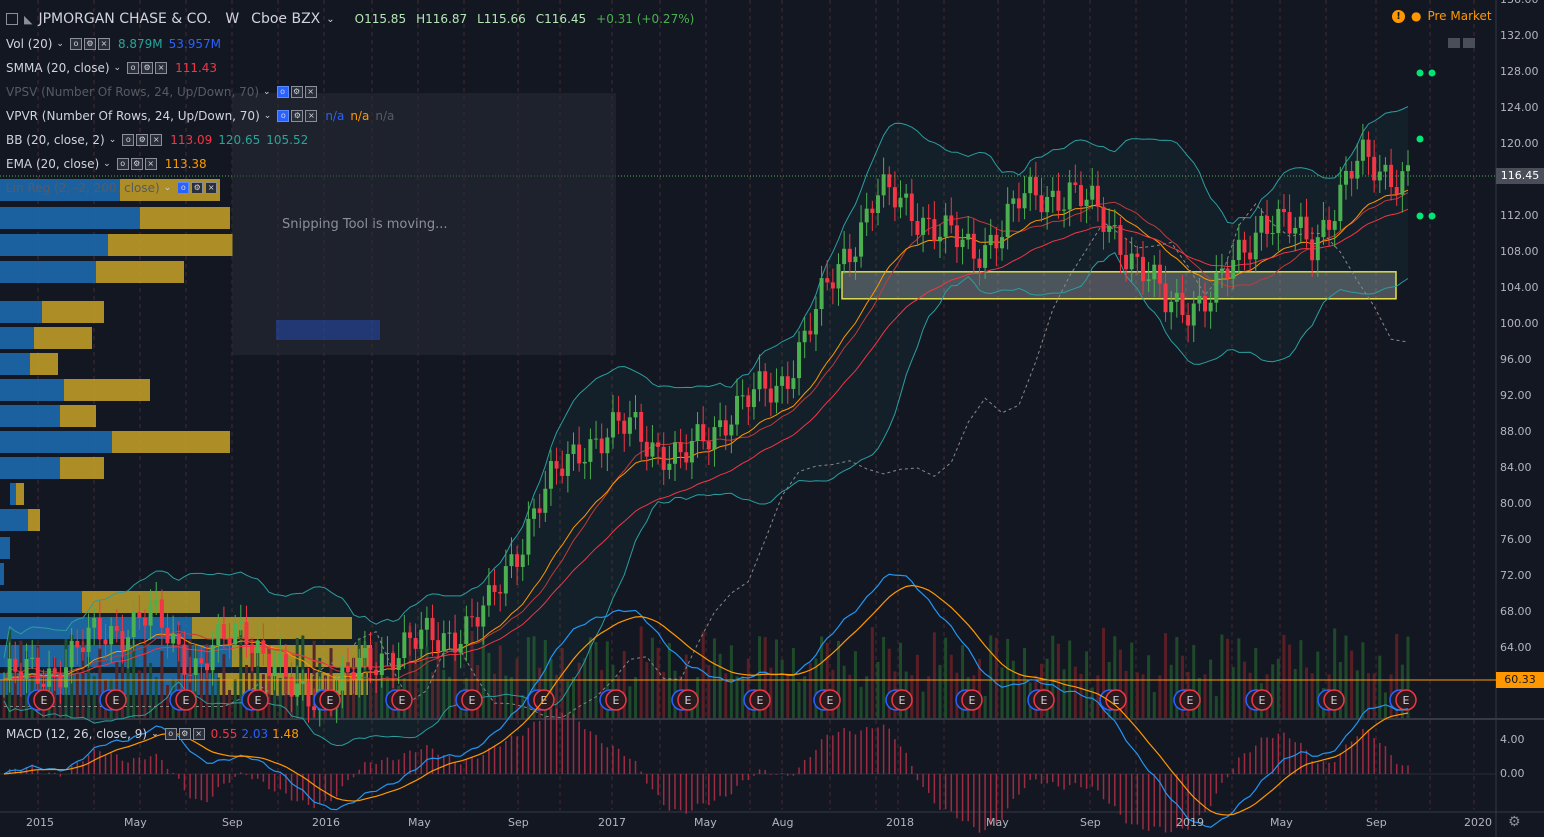  I want to click on indicator-name: VPSV (Number Of Rows, 24, Up/Down, 70), so click(132, 92).